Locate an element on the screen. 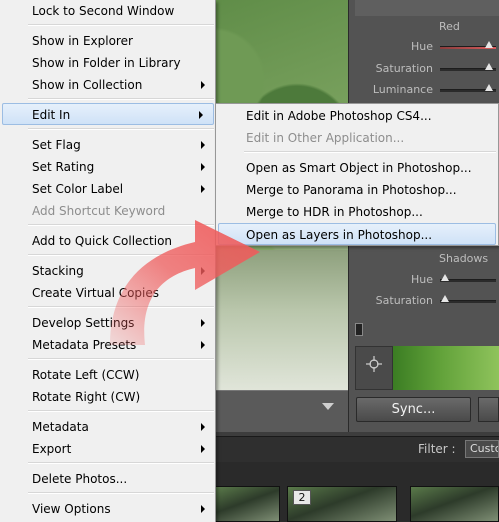  thumbnail-badge: 2 is located at coordinates (302, 497).